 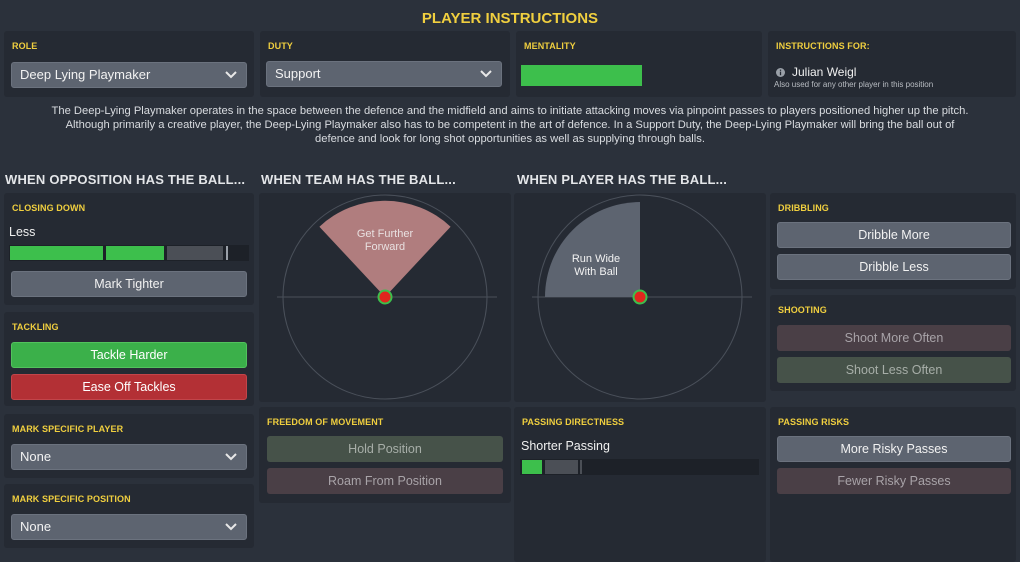 I want to click on mark-position-panel: MARK SPECIFIC POSITION None, so click(x=129, y=516).